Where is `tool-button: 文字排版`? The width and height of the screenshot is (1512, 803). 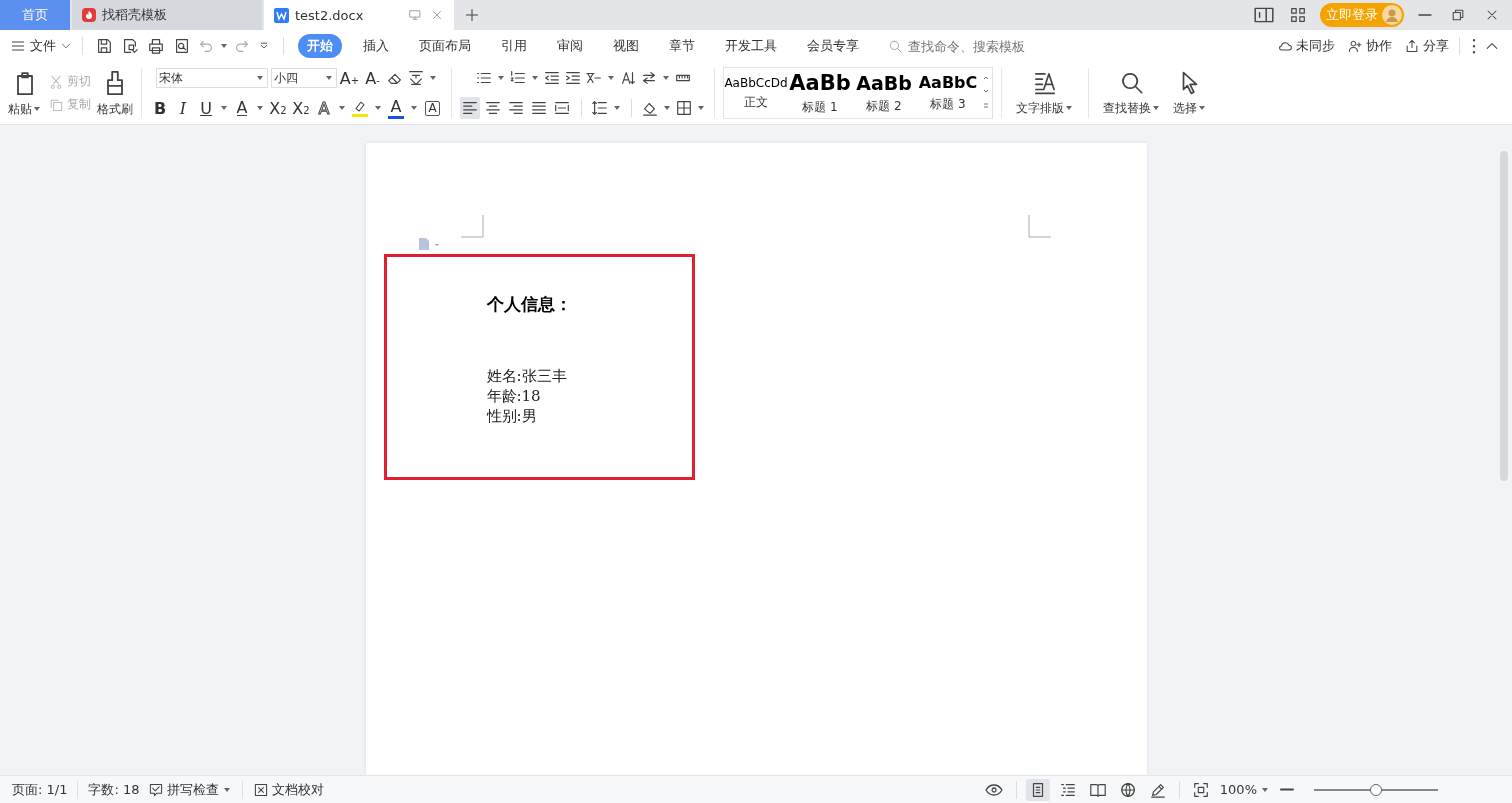 tool-button: 文字排版 is located at coordinates (1045, 93).